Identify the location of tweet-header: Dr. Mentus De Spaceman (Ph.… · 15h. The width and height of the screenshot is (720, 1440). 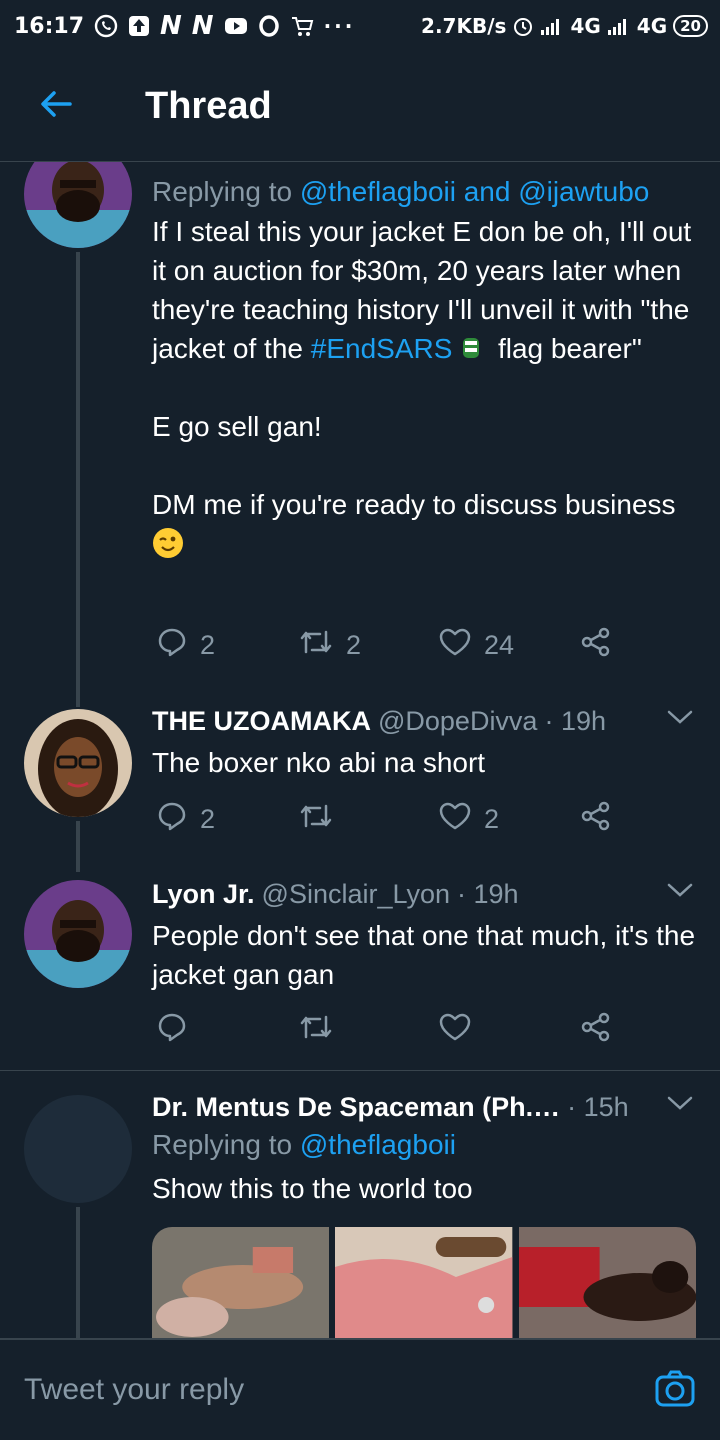
(424, 1107).